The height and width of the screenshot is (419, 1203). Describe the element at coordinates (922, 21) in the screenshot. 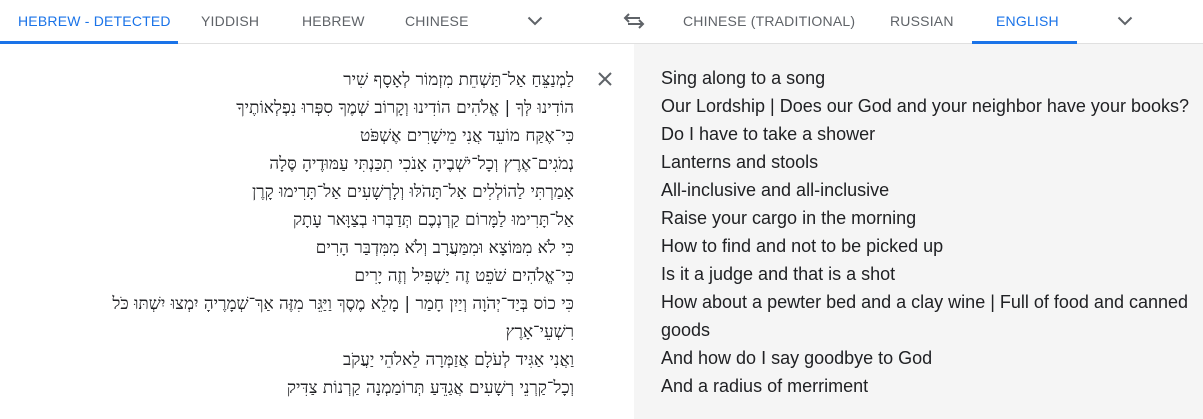

I see `tab-russian: RUSSIAN` at that location.